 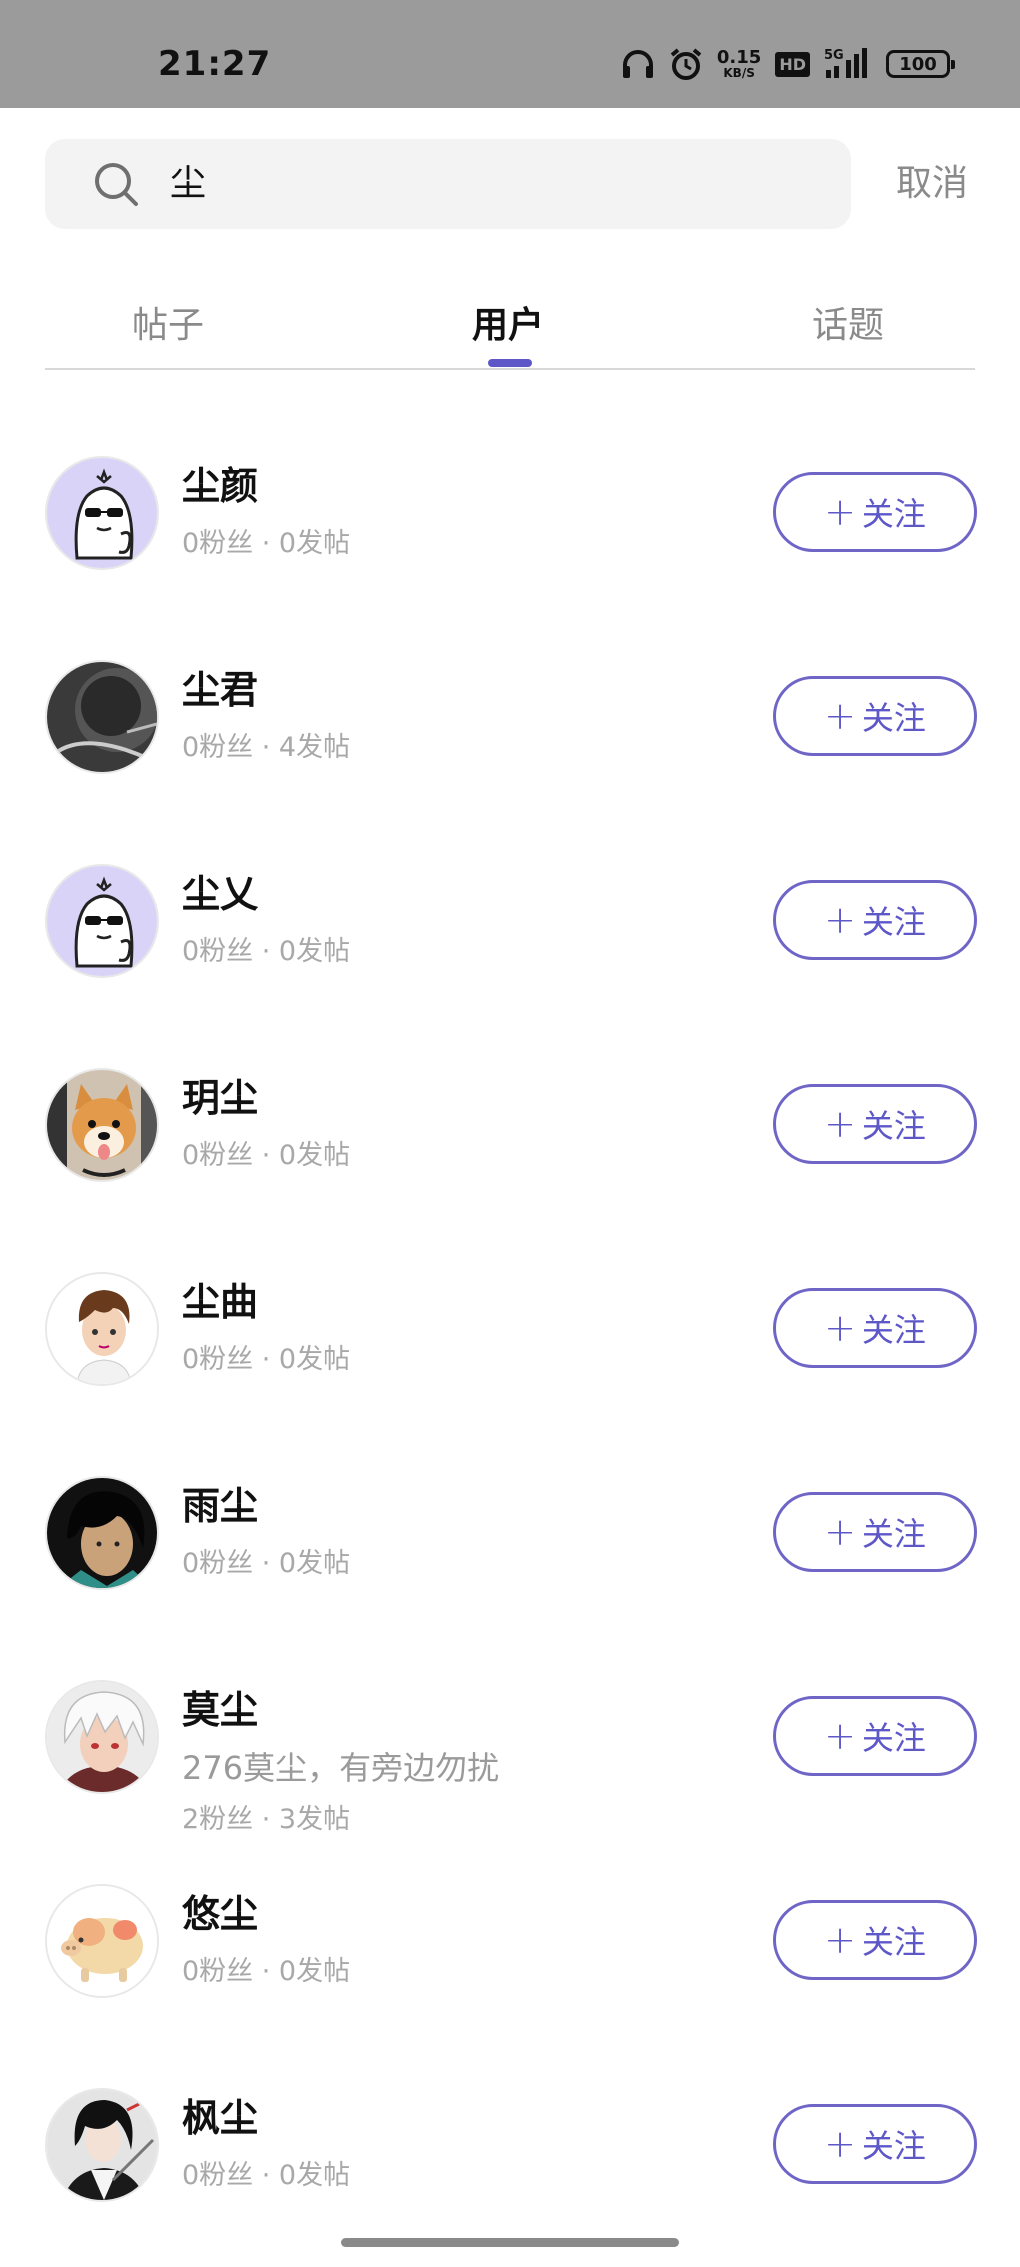 I want to click on user-name: 莫尘, so click(x=220, y=1710).